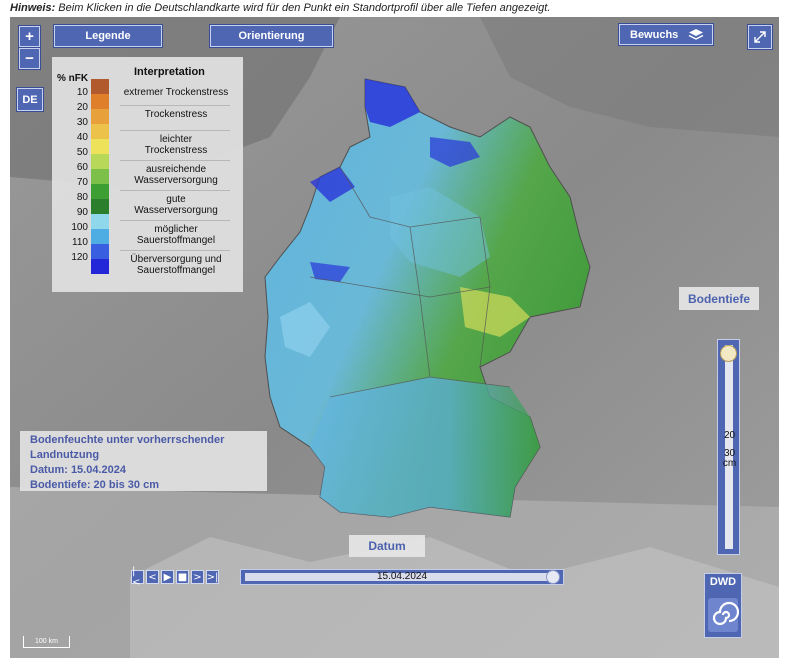  Describe the element at coordinates (82, 107) in the screenshot. I see `legend-value: 20` at that location.